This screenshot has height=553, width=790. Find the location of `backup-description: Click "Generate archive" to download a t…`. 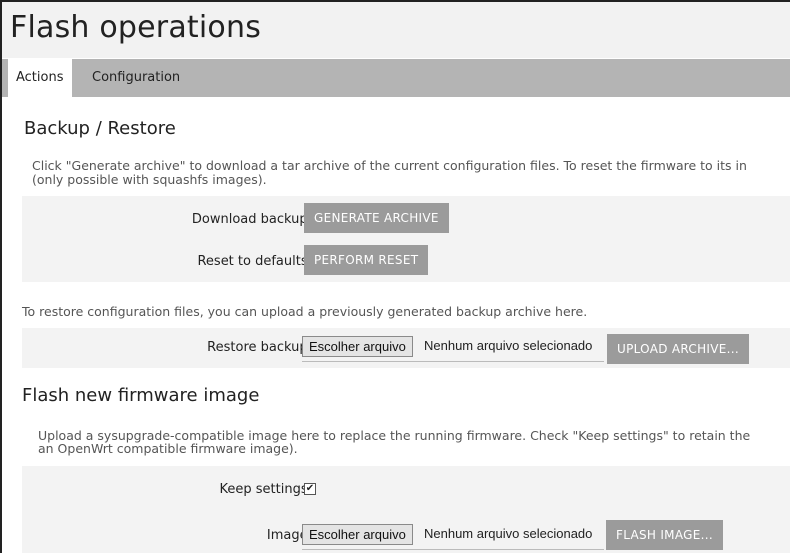

backup-description: Click "Generate archive" to download a t… is located at coordinates (406, 174).